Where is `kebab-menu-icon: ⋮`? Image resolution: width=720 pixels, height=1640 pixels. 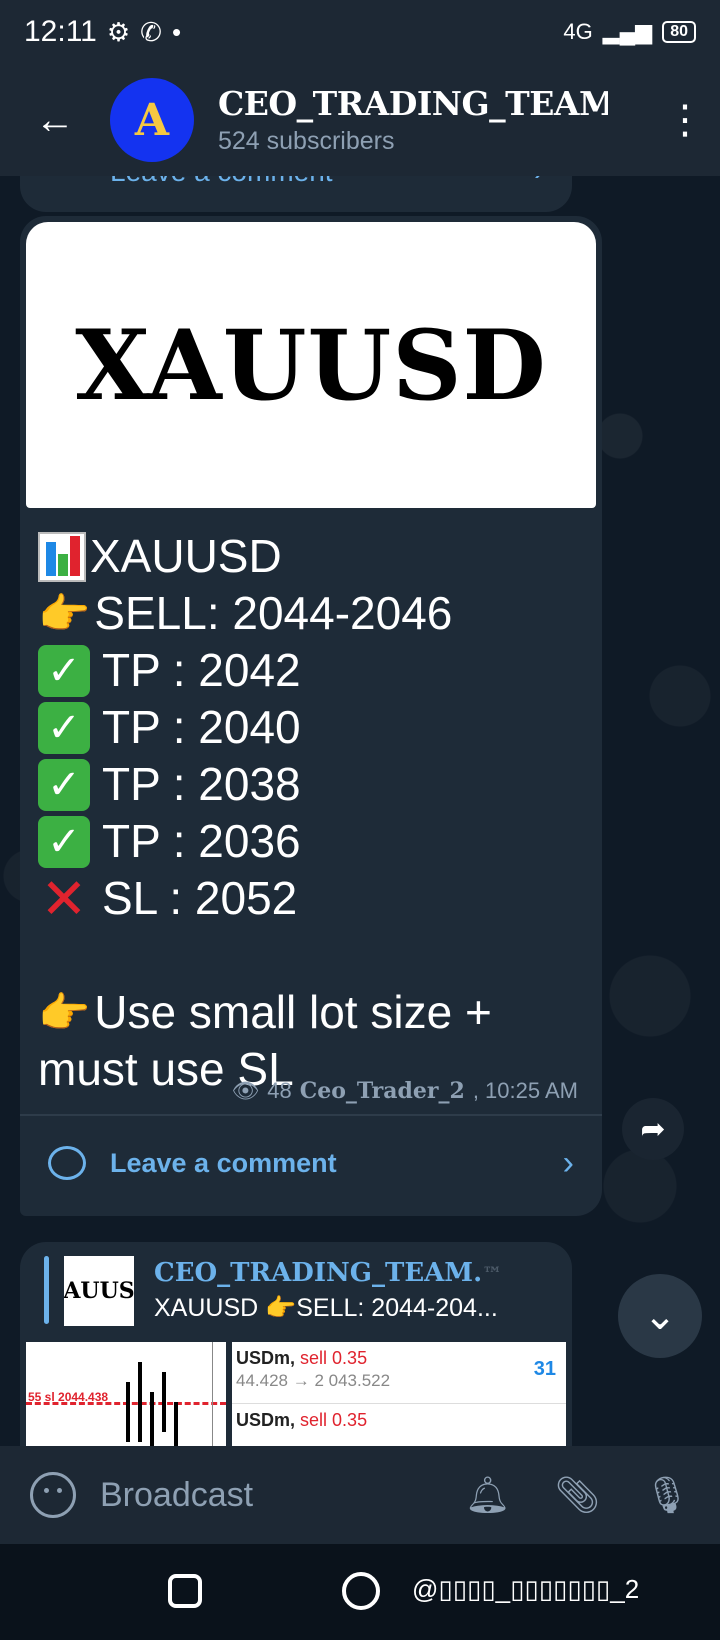
kebab-menu-icon: ⋮ is located at coordinates (685, 120).